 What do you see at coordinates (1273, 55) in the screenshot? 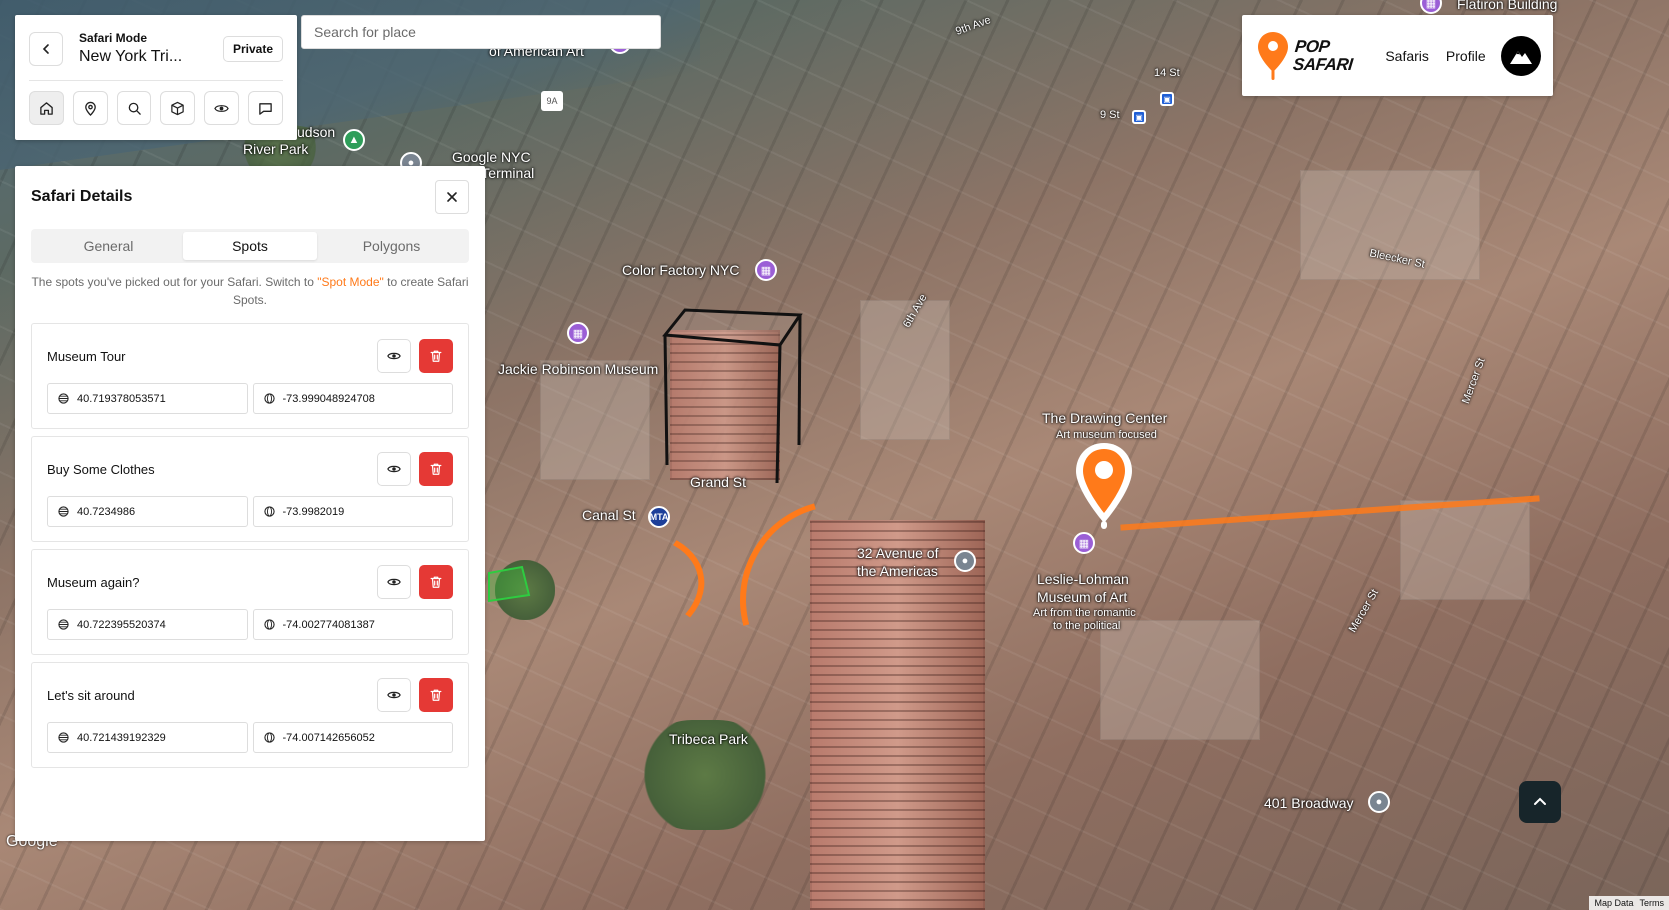
I see `logo-pin-icon` at bounding box center [1273, 55].